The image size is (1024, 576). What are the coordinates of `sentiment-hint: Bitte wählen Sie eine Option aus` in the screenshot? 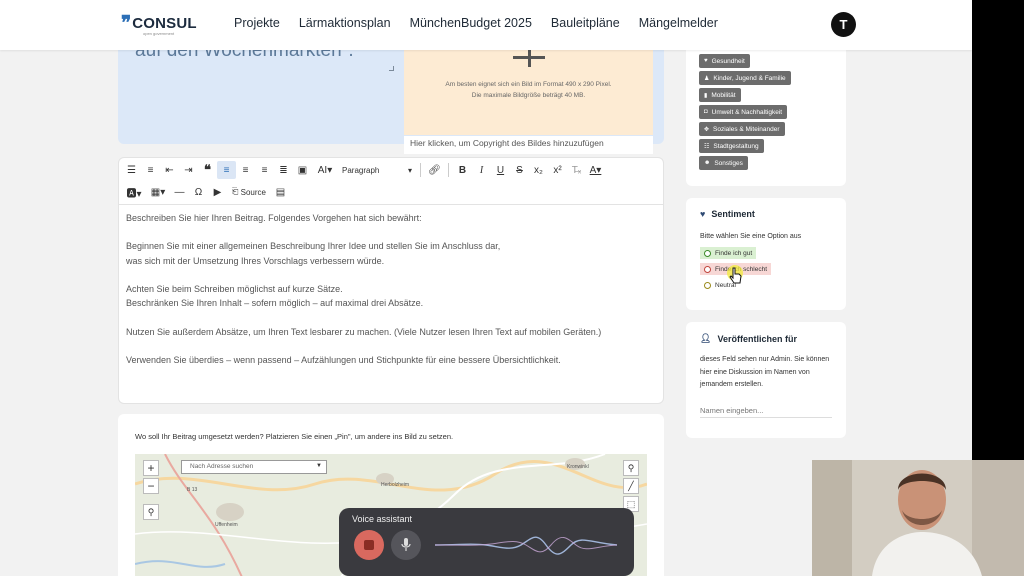 It's located at (751, 236).